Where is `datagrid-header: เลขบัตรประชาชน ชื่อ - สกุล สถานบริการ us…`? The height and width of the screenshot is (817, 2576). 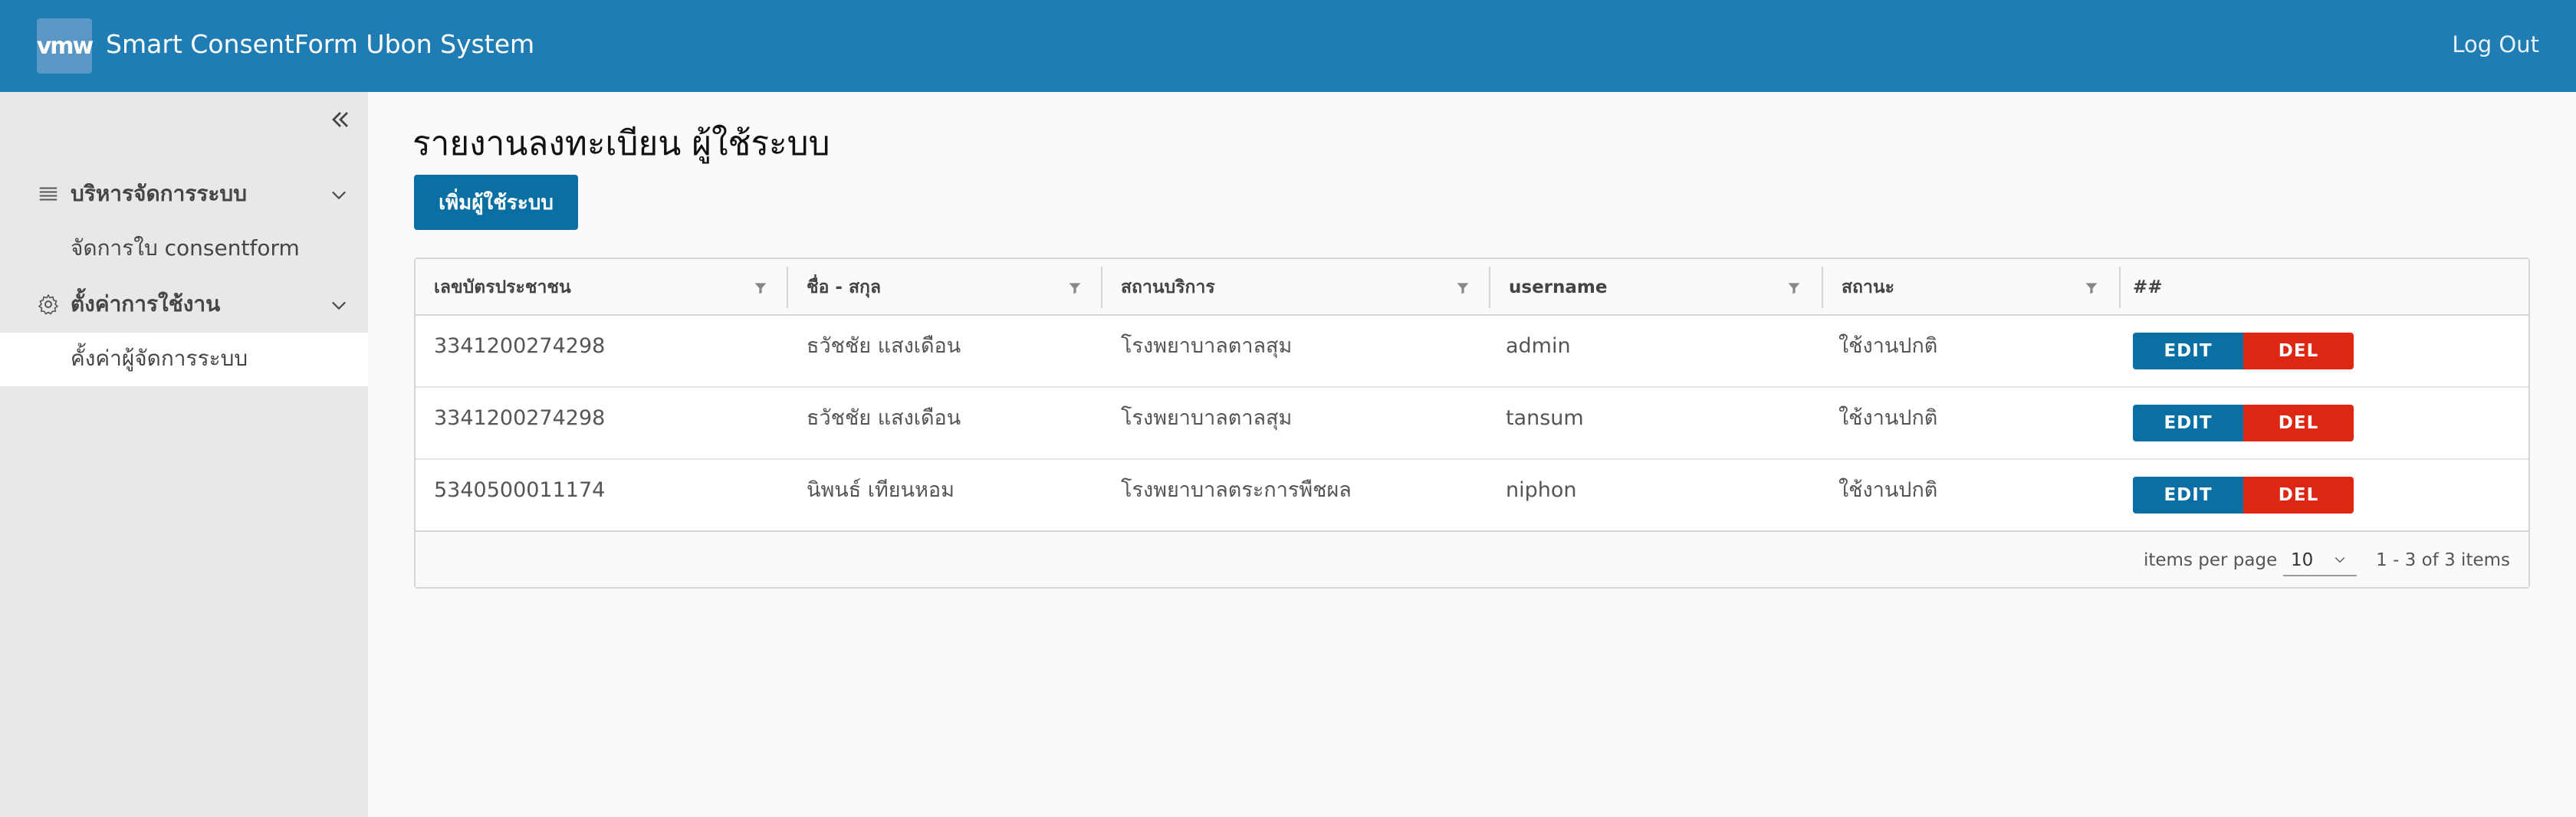
datagrid-header: เลขบัตรประชาชน ชื่อ - สกุล สถานบริการ us… is located at coordinates (1472, 287).